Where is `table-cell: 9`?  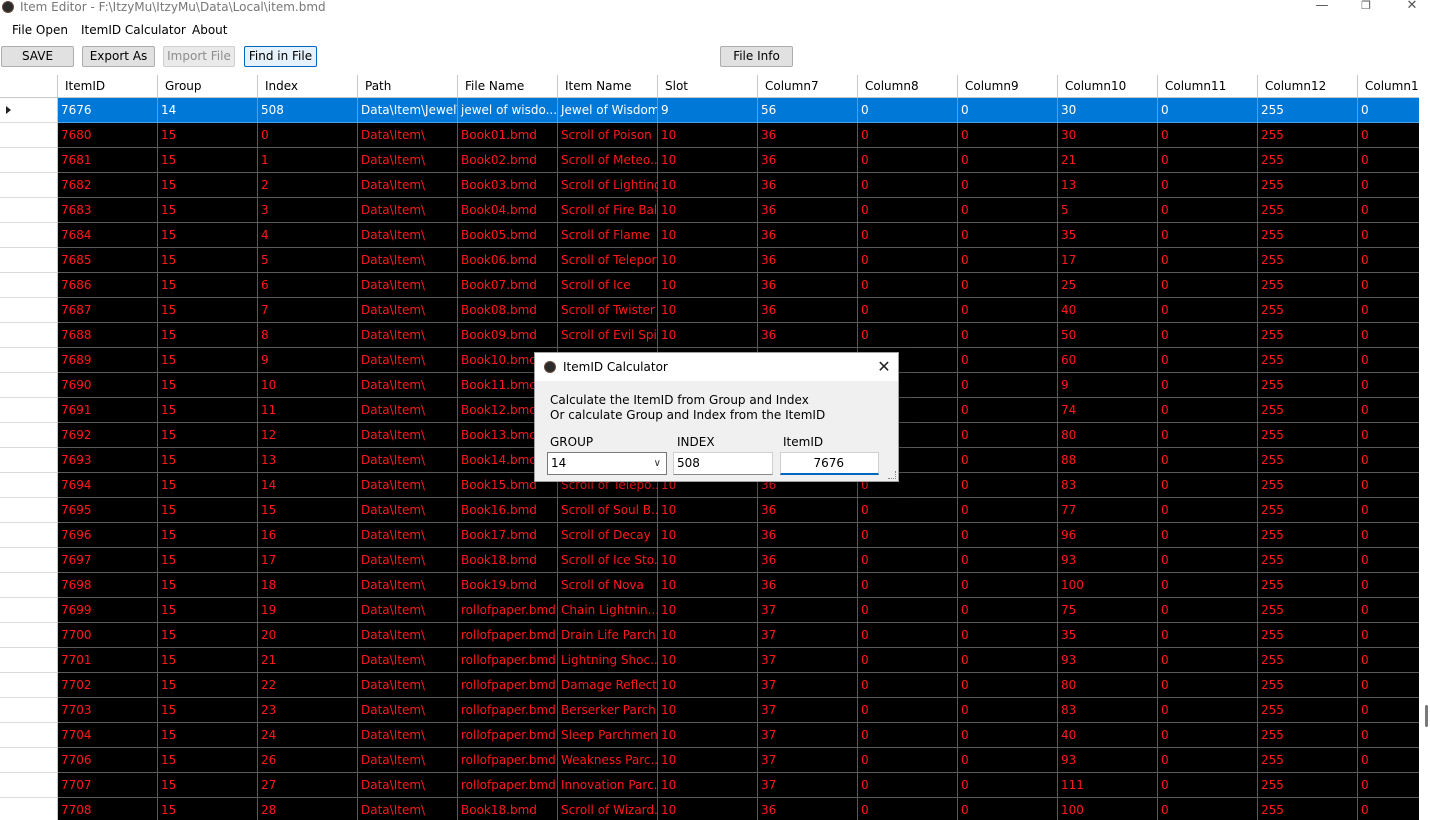 table-cell: 9 is located at coordinates (708, 110).